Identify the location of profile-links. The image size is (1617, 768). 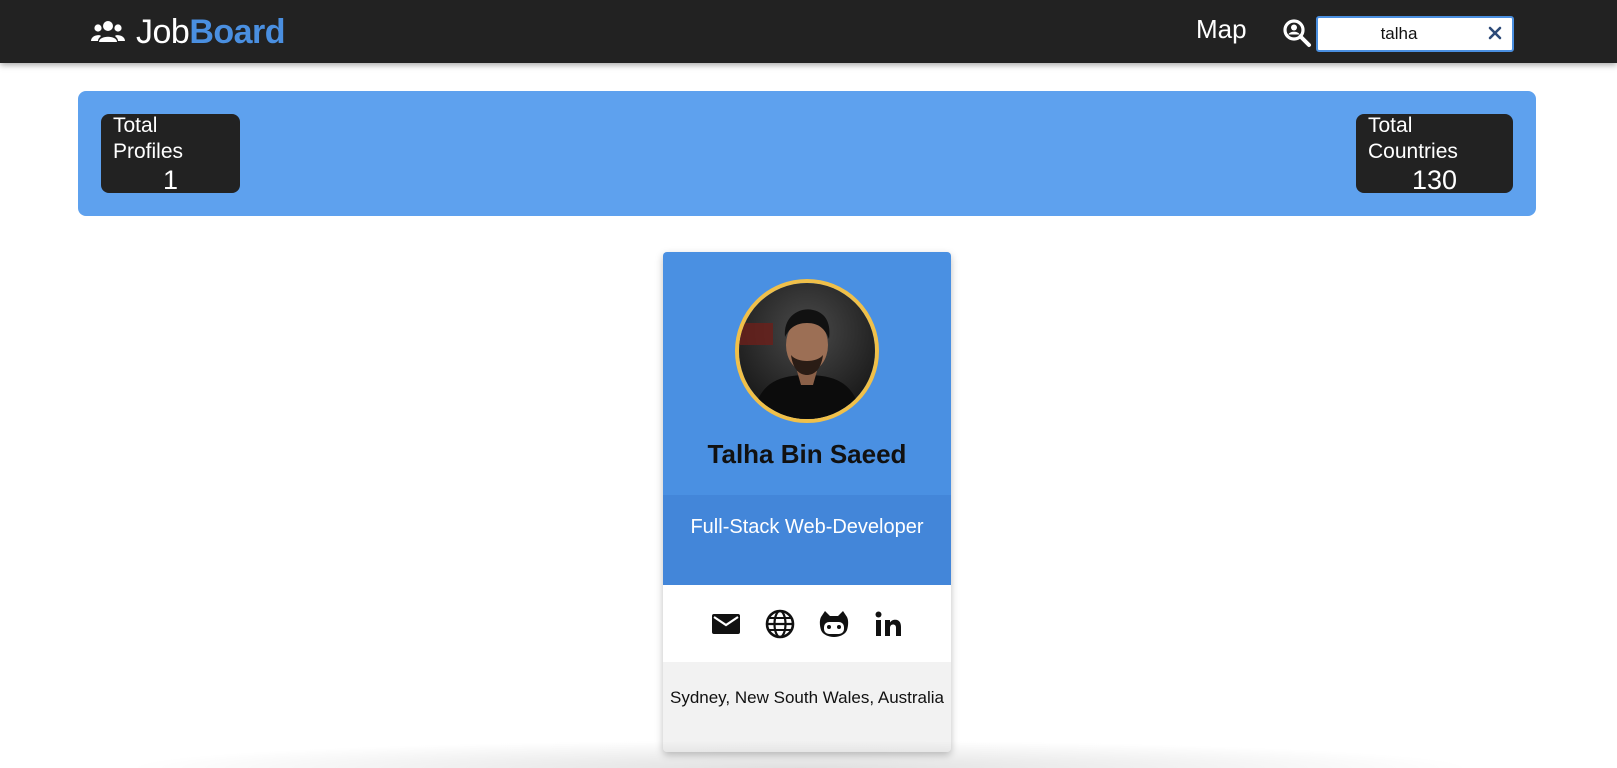
(807, 623).